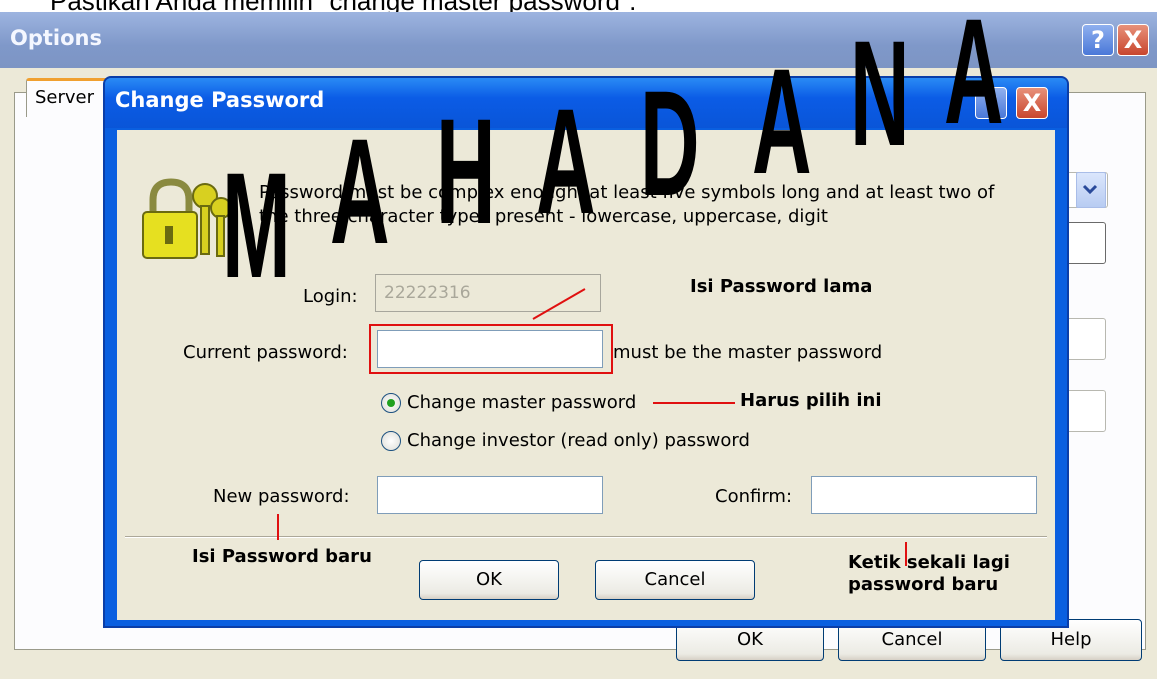  I want to click on lock-keys-icon, so click(187, 218).